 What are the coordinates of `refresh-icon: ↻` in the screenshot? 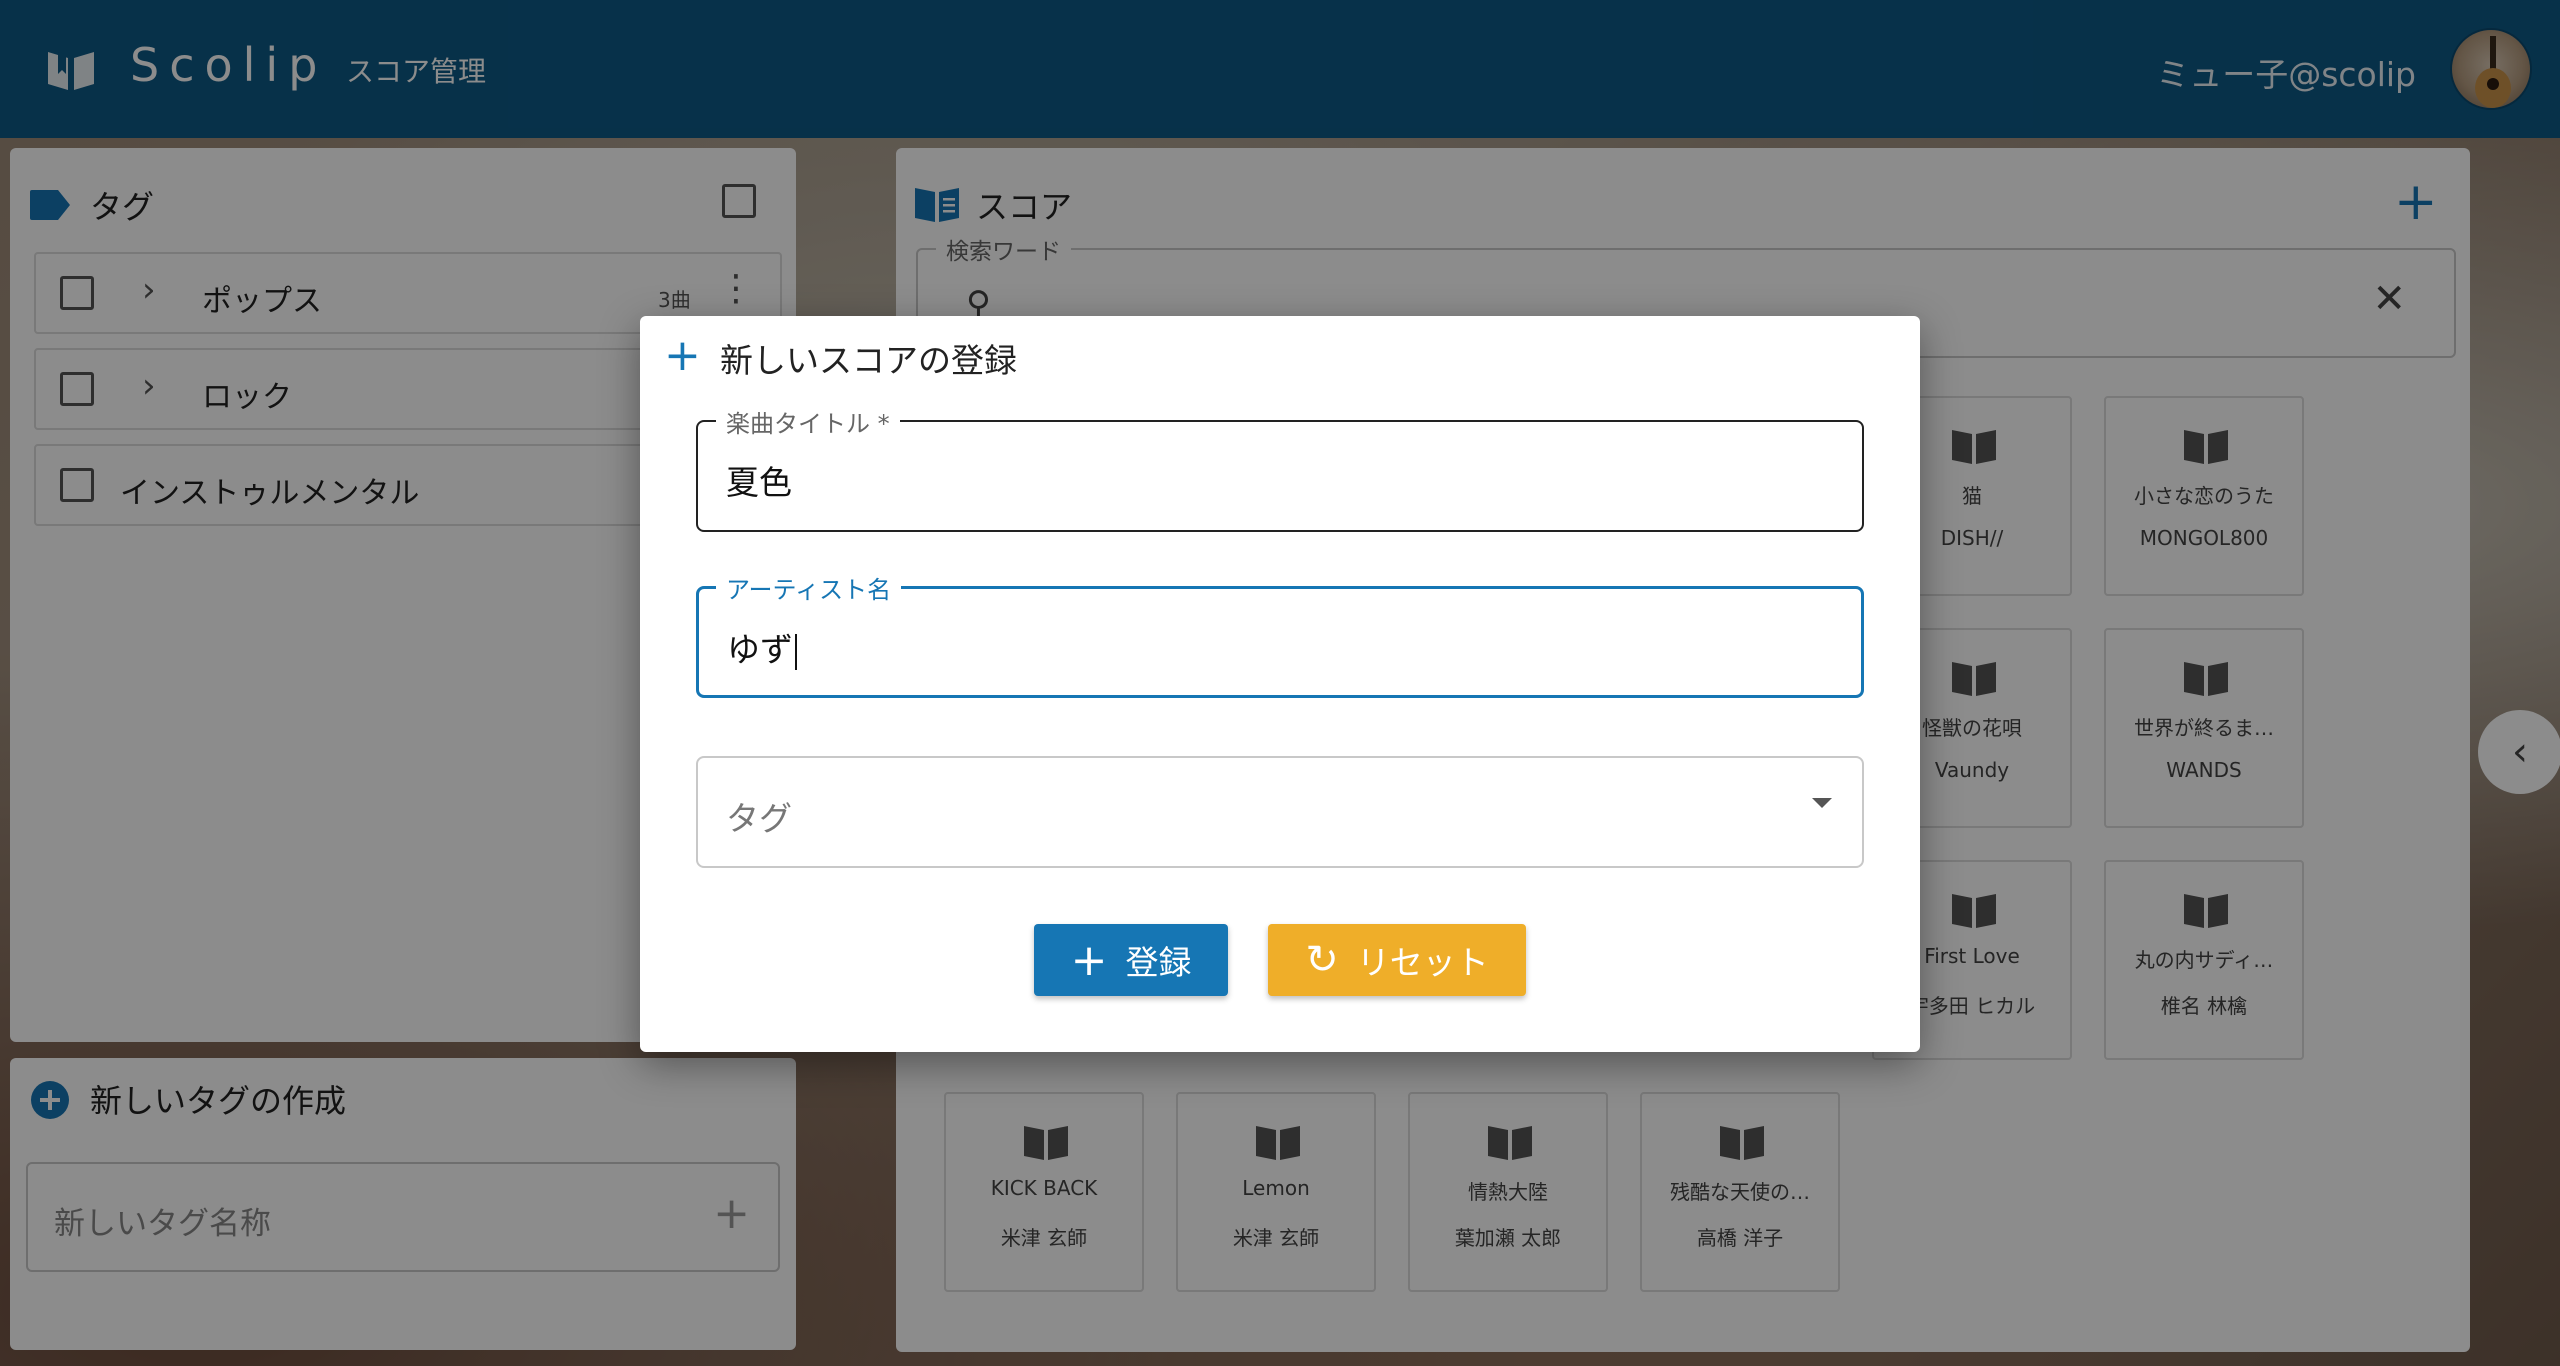 It's located at (1322, 960).